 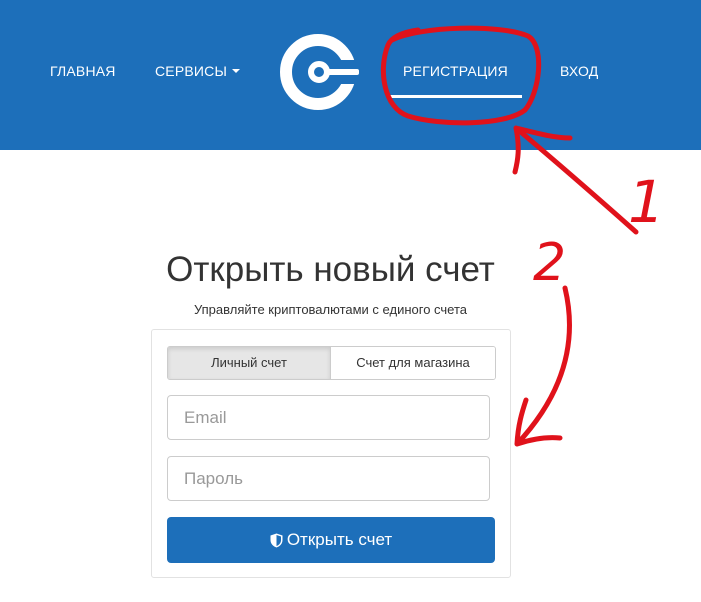 What do you see at coordinates (455, 71) in the screenshot?
I see `nav-item-register: РЕГИСТРАЦИЯ` at bounding box center [455, 71].